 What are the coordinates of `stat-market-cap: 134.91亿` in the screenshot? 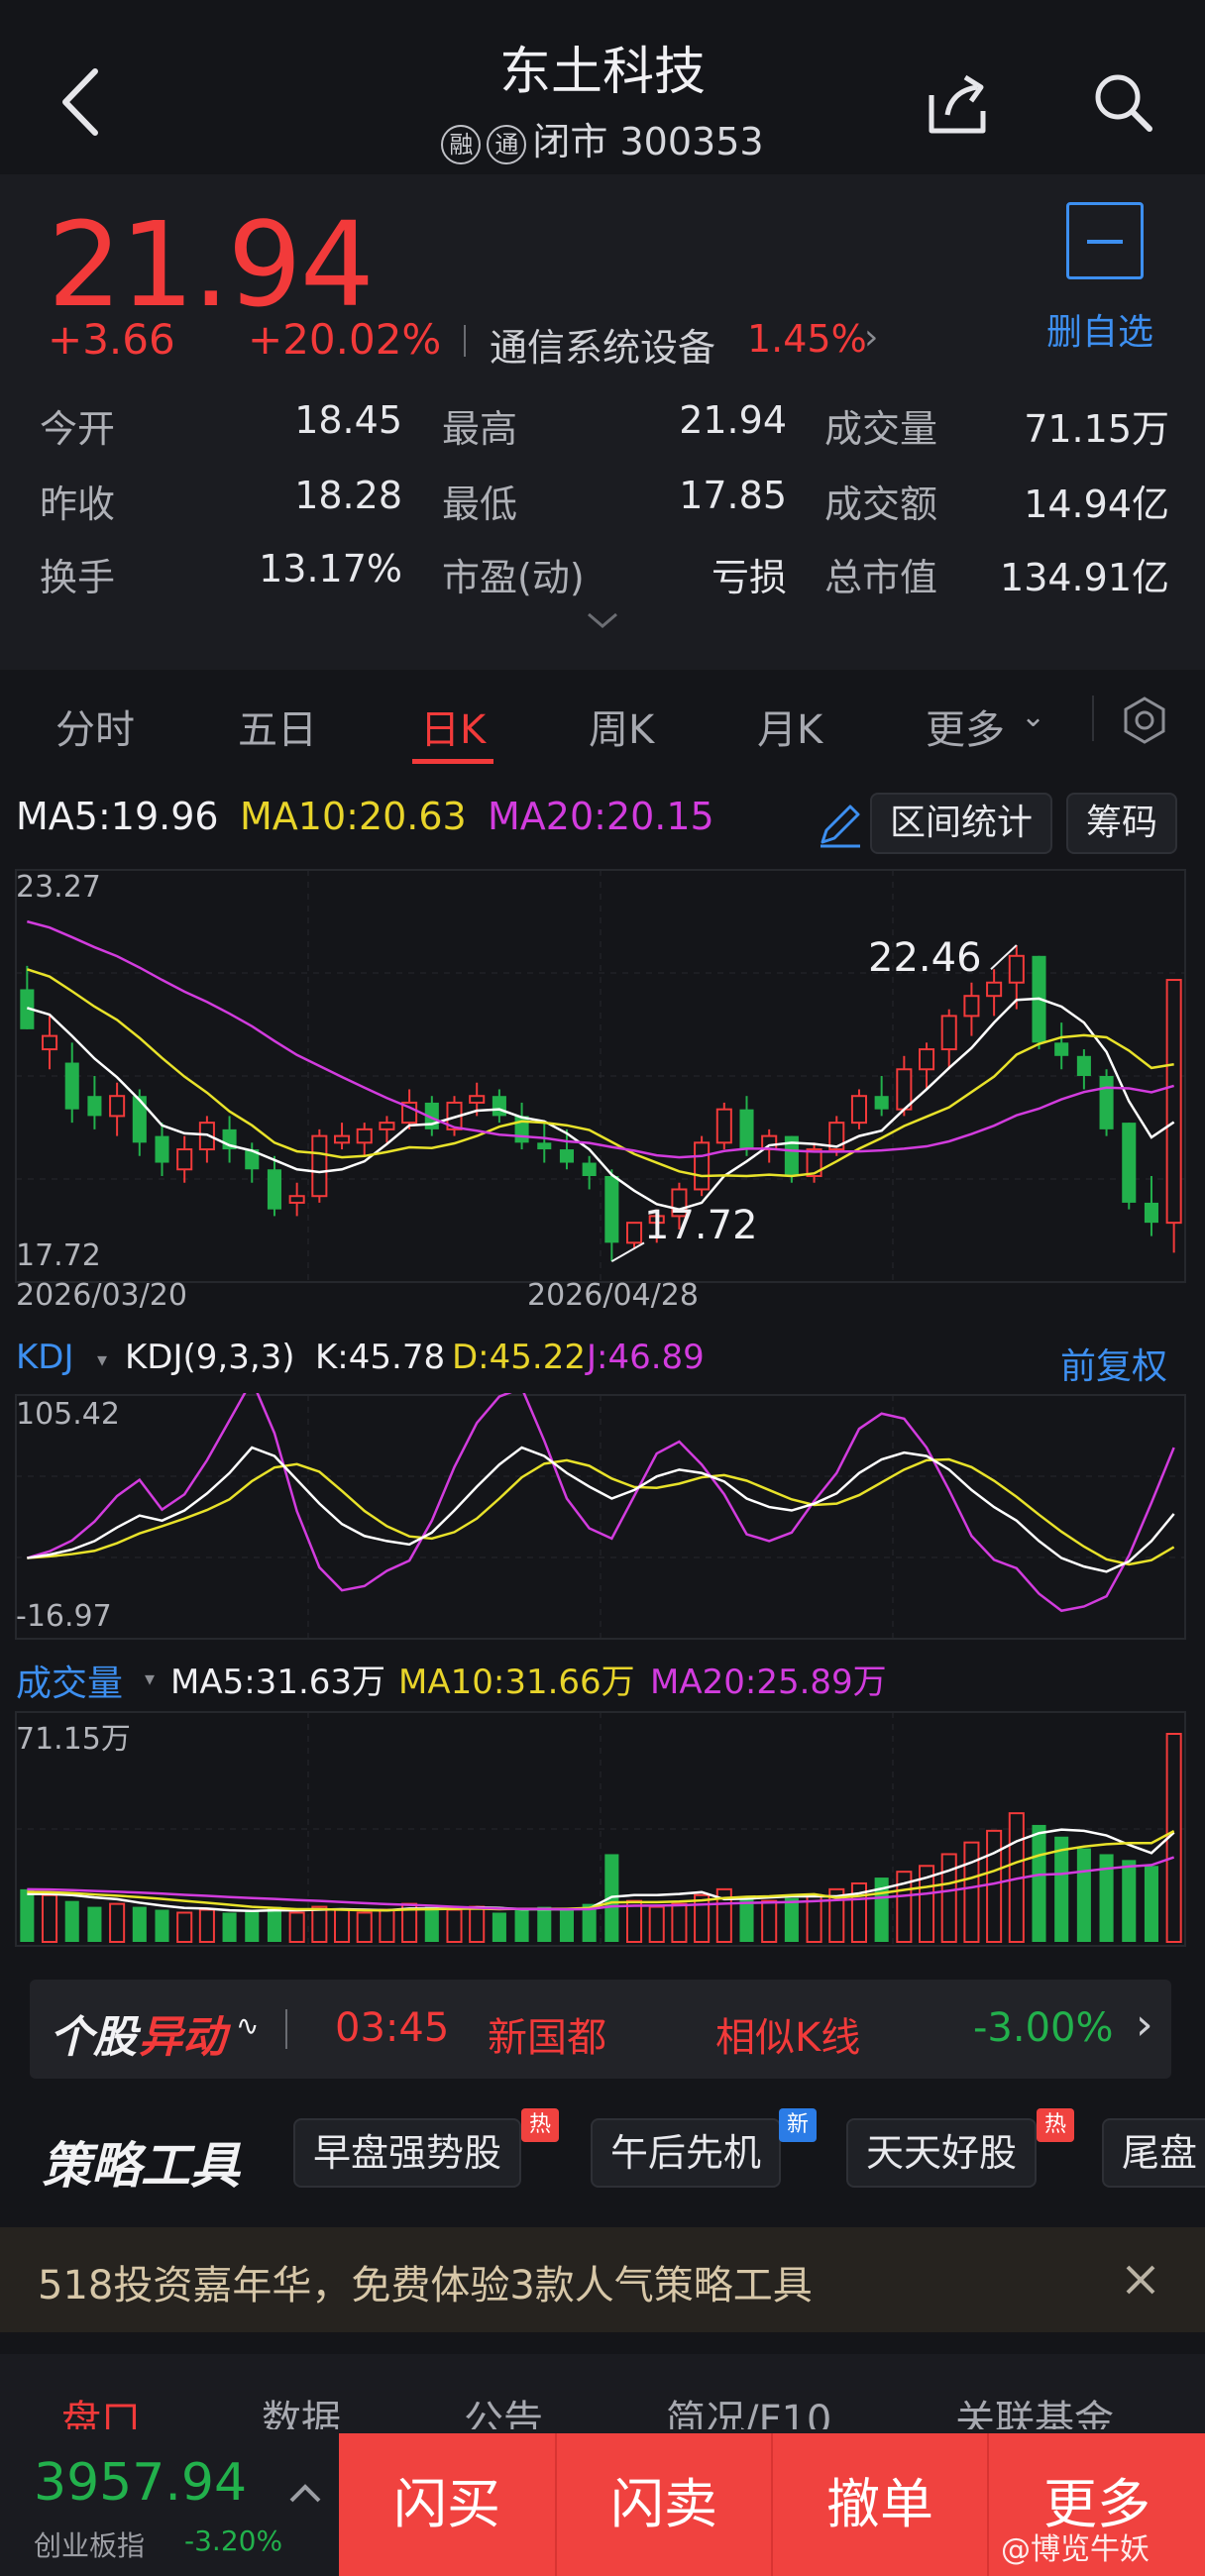 It's located at (1084, 577).